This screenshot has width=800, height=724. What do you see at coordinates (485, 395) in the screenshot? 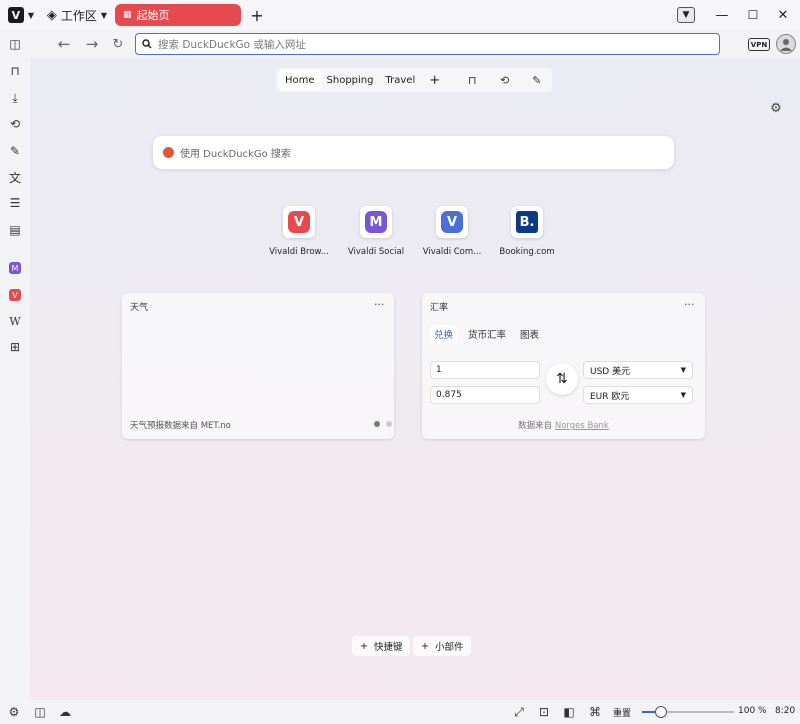
I see `amount-to-input: 0.875` at bounding box center [485, 395].